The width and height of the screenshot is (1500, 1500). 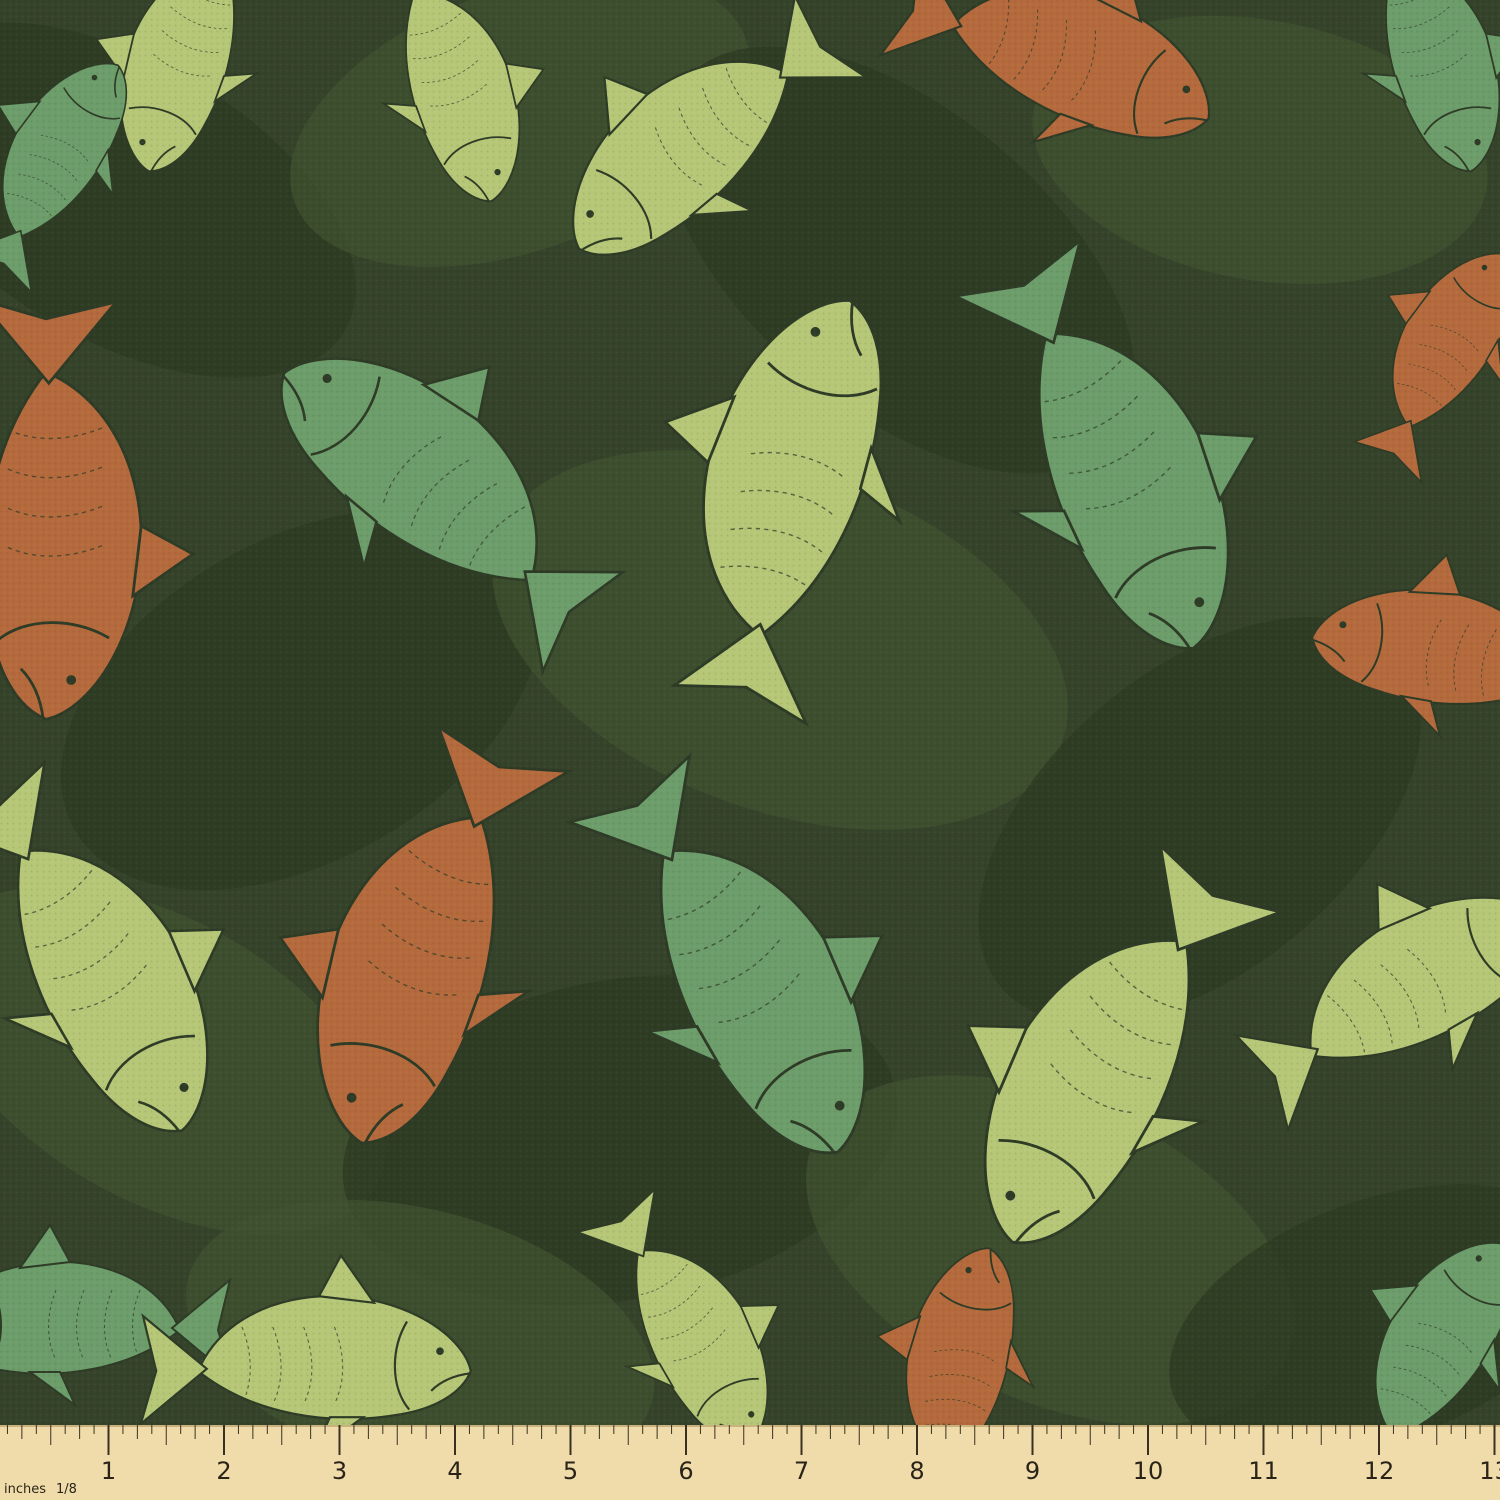 I want to click on ruler-fraction-label: 1/8, so click(x=66, y=1489).